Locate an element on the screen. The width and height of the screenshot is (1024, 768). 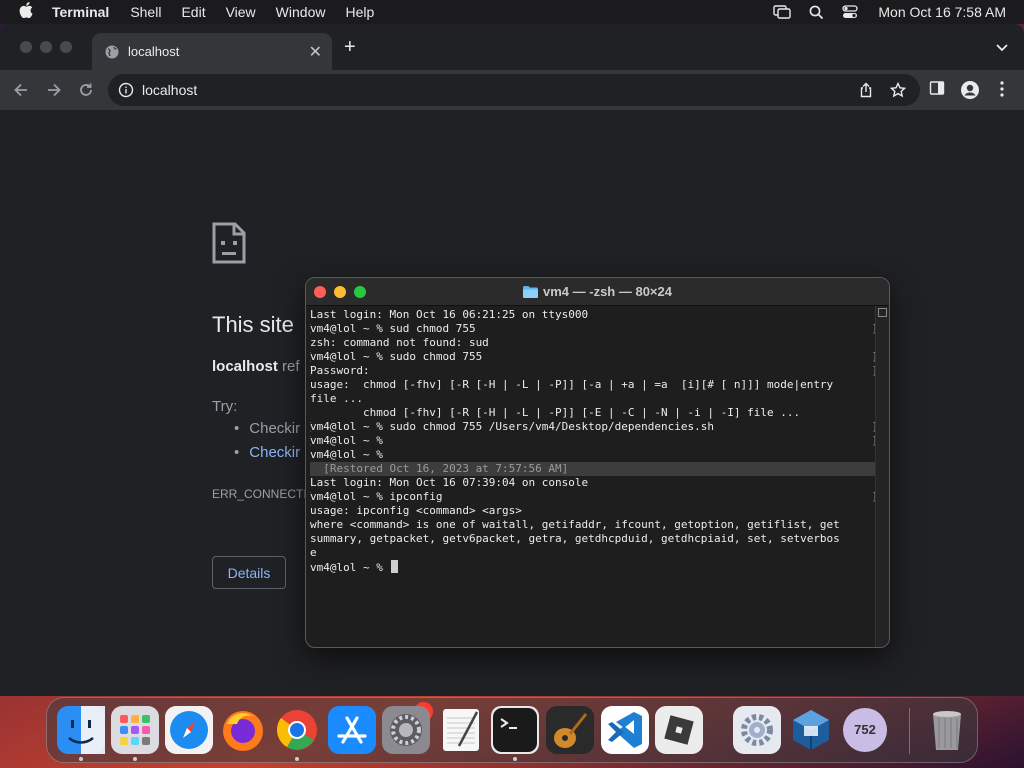
share-icon is located at coordinates (866, 92).